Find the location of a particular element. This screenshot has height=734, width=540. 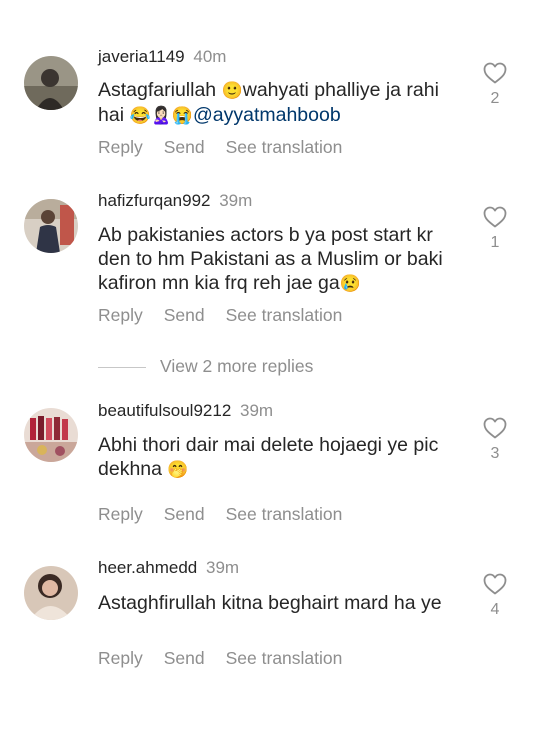

like-count: 2 is located at coordinates (495, 98).